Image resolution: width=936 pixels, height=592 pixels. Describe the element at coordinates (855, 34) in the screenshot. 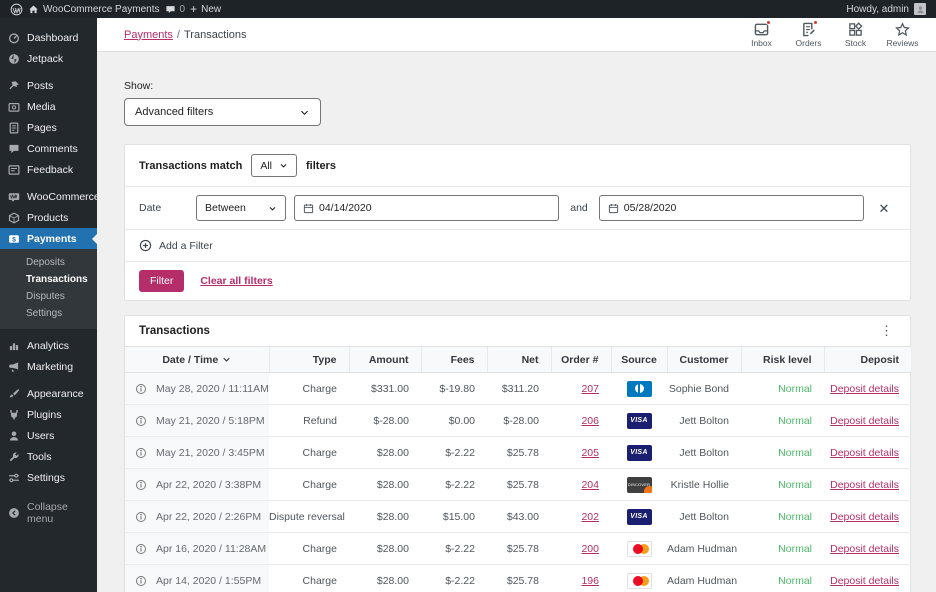

I see `stock-button: Stock` at that location.